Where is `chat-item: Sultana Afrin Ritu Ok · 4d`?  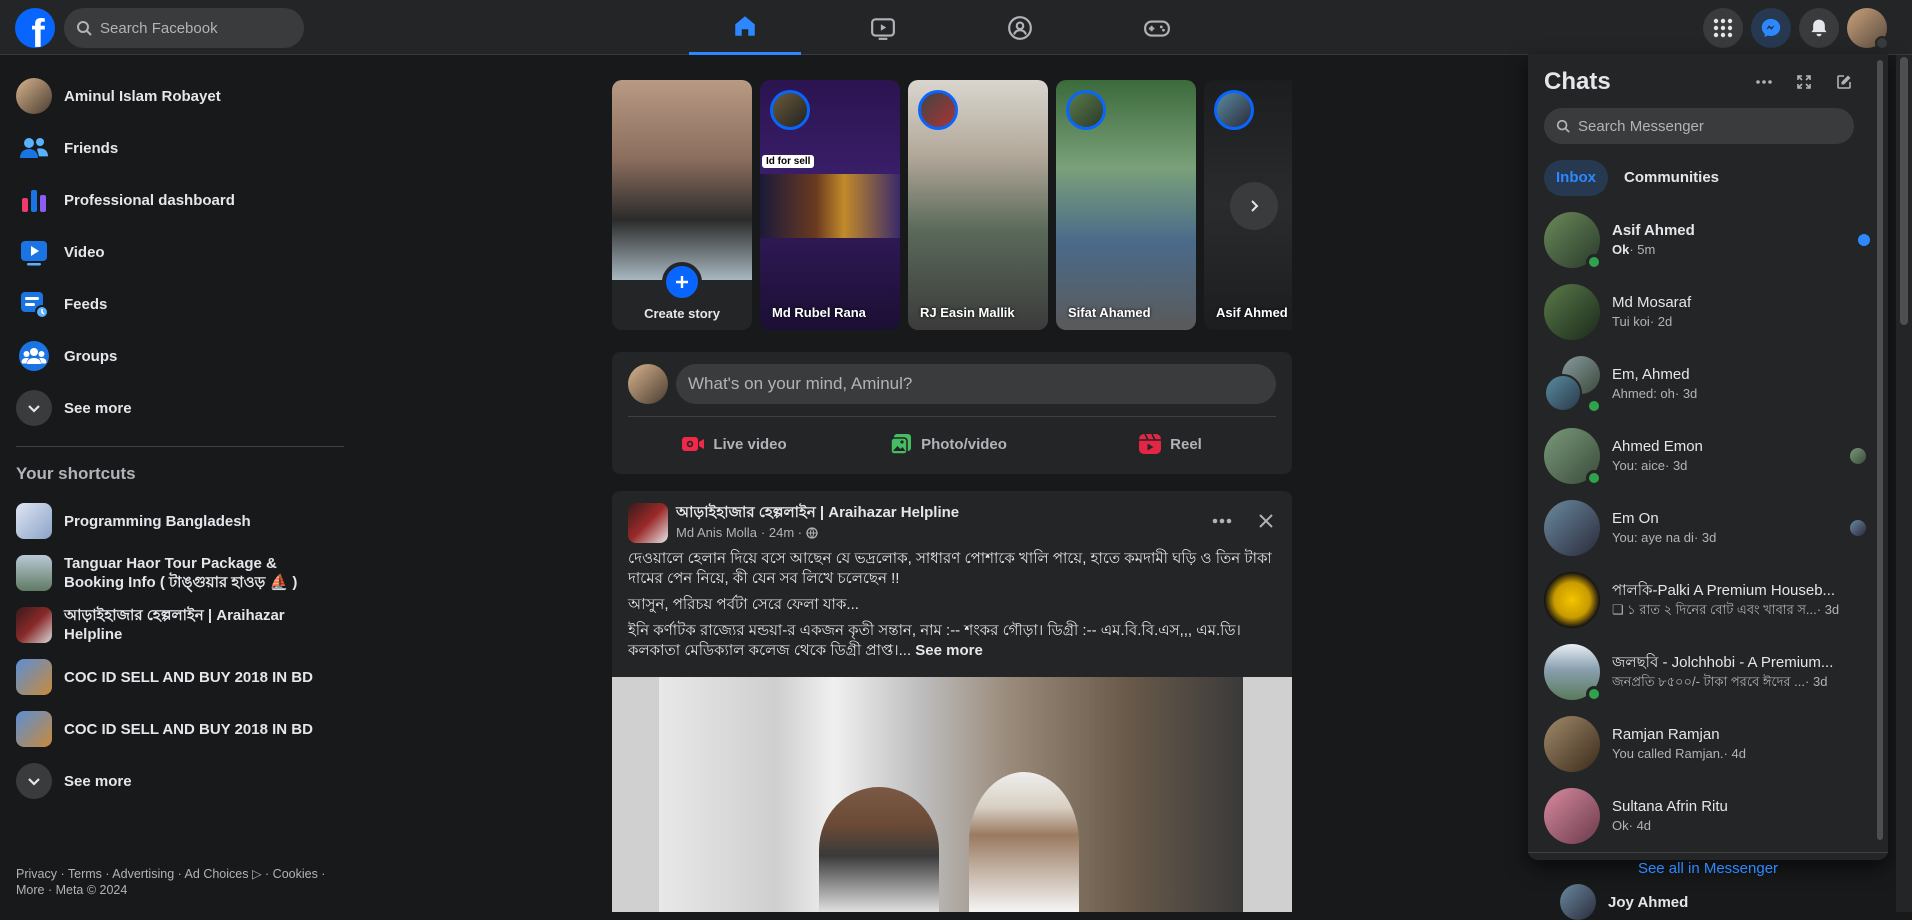
chat-item: Sultana Afrin Ritu Ok · 4d is located at coordinates (1708, 816).